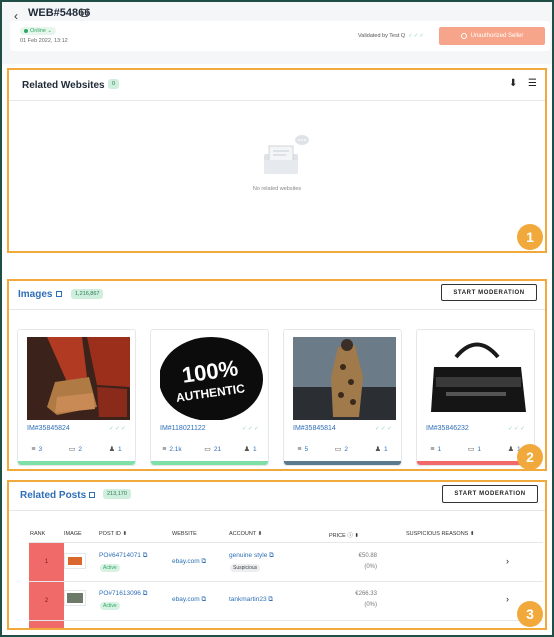 Image resolution: width=554 pixels, height=637 pixels. I want to click on image-card: IM#35845824 ✓✓✓ ≡ 3 ▭ 2 ♟ 1, so click(76, 397).